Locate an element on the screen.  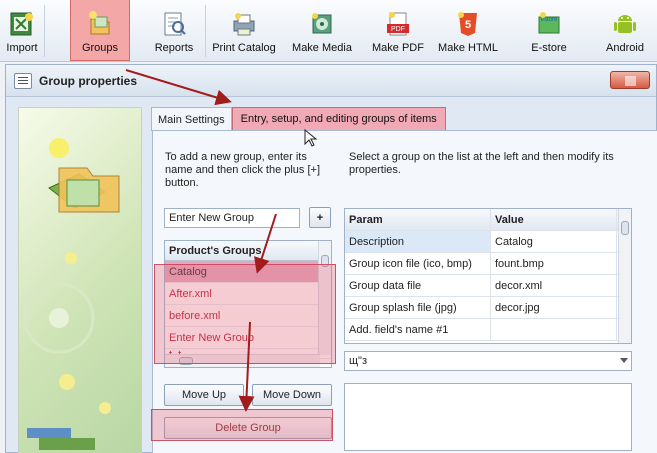
html5-icon: 5 is located at coordinates (467, 24).